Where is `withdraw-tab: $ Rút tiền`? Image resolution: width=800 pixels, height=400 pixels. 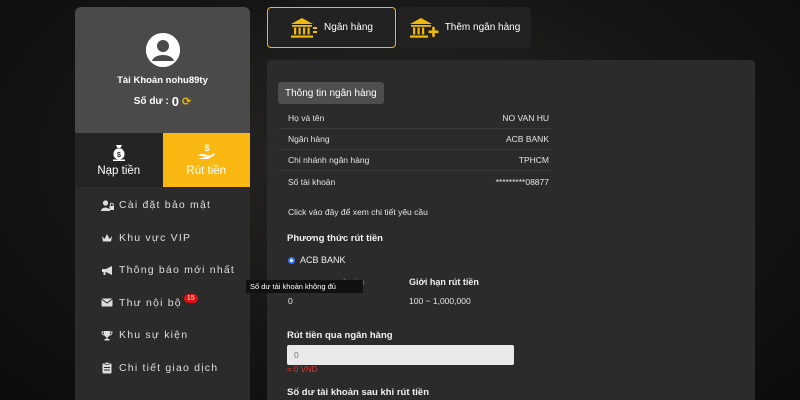
withdraw-tab: $ Rút tiền is located at coordinates (206, 160).